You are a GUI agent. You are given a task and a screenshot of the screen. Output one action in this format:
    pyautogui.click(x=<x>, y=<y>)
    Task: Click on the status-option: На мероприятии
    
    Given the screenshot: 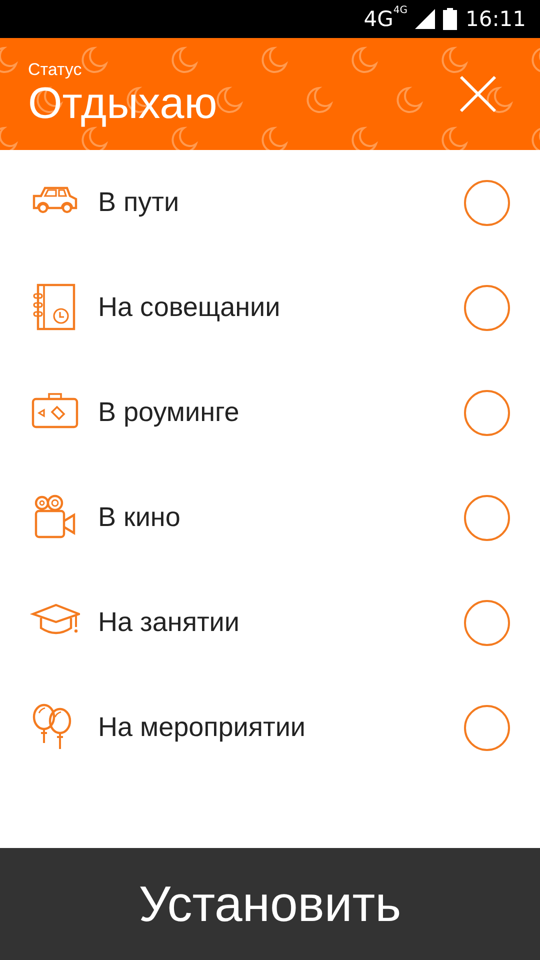 What is the action you would take?
    pyautogui.click(x=281, y=727)
    